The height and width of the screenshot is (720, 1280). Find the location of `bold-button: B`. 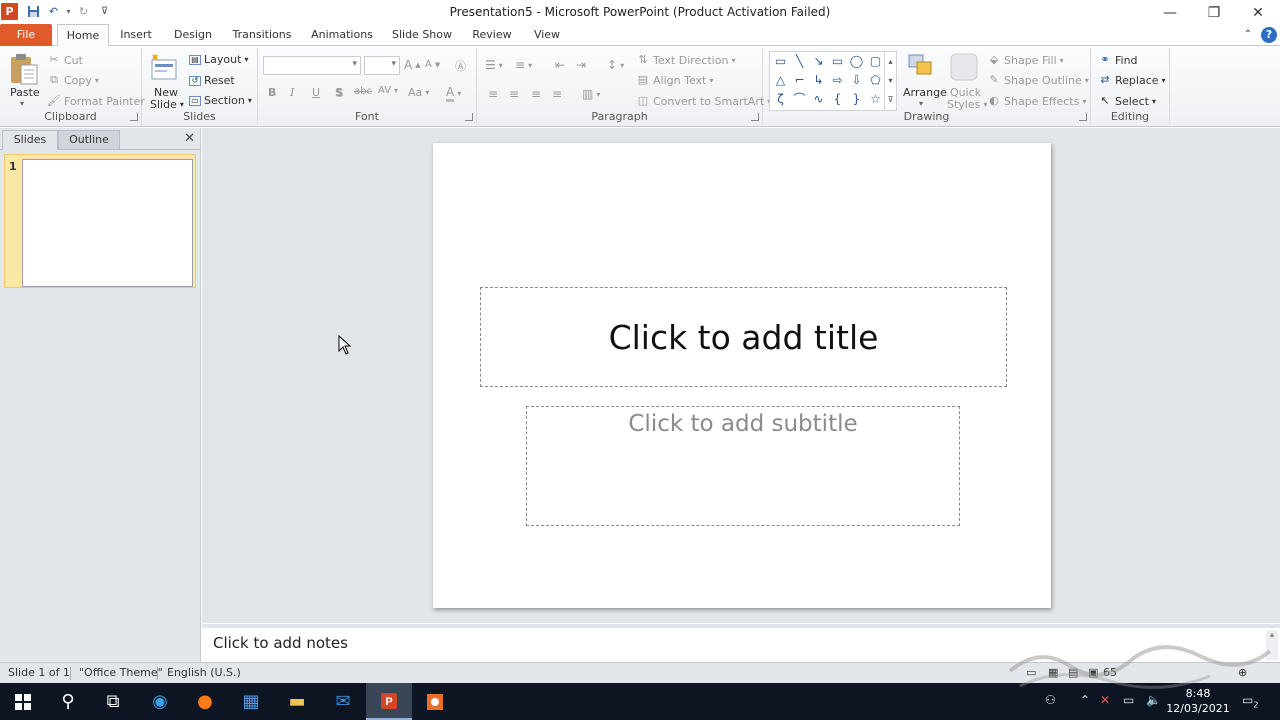

bold-button: B is located at coordinates (272, 92).